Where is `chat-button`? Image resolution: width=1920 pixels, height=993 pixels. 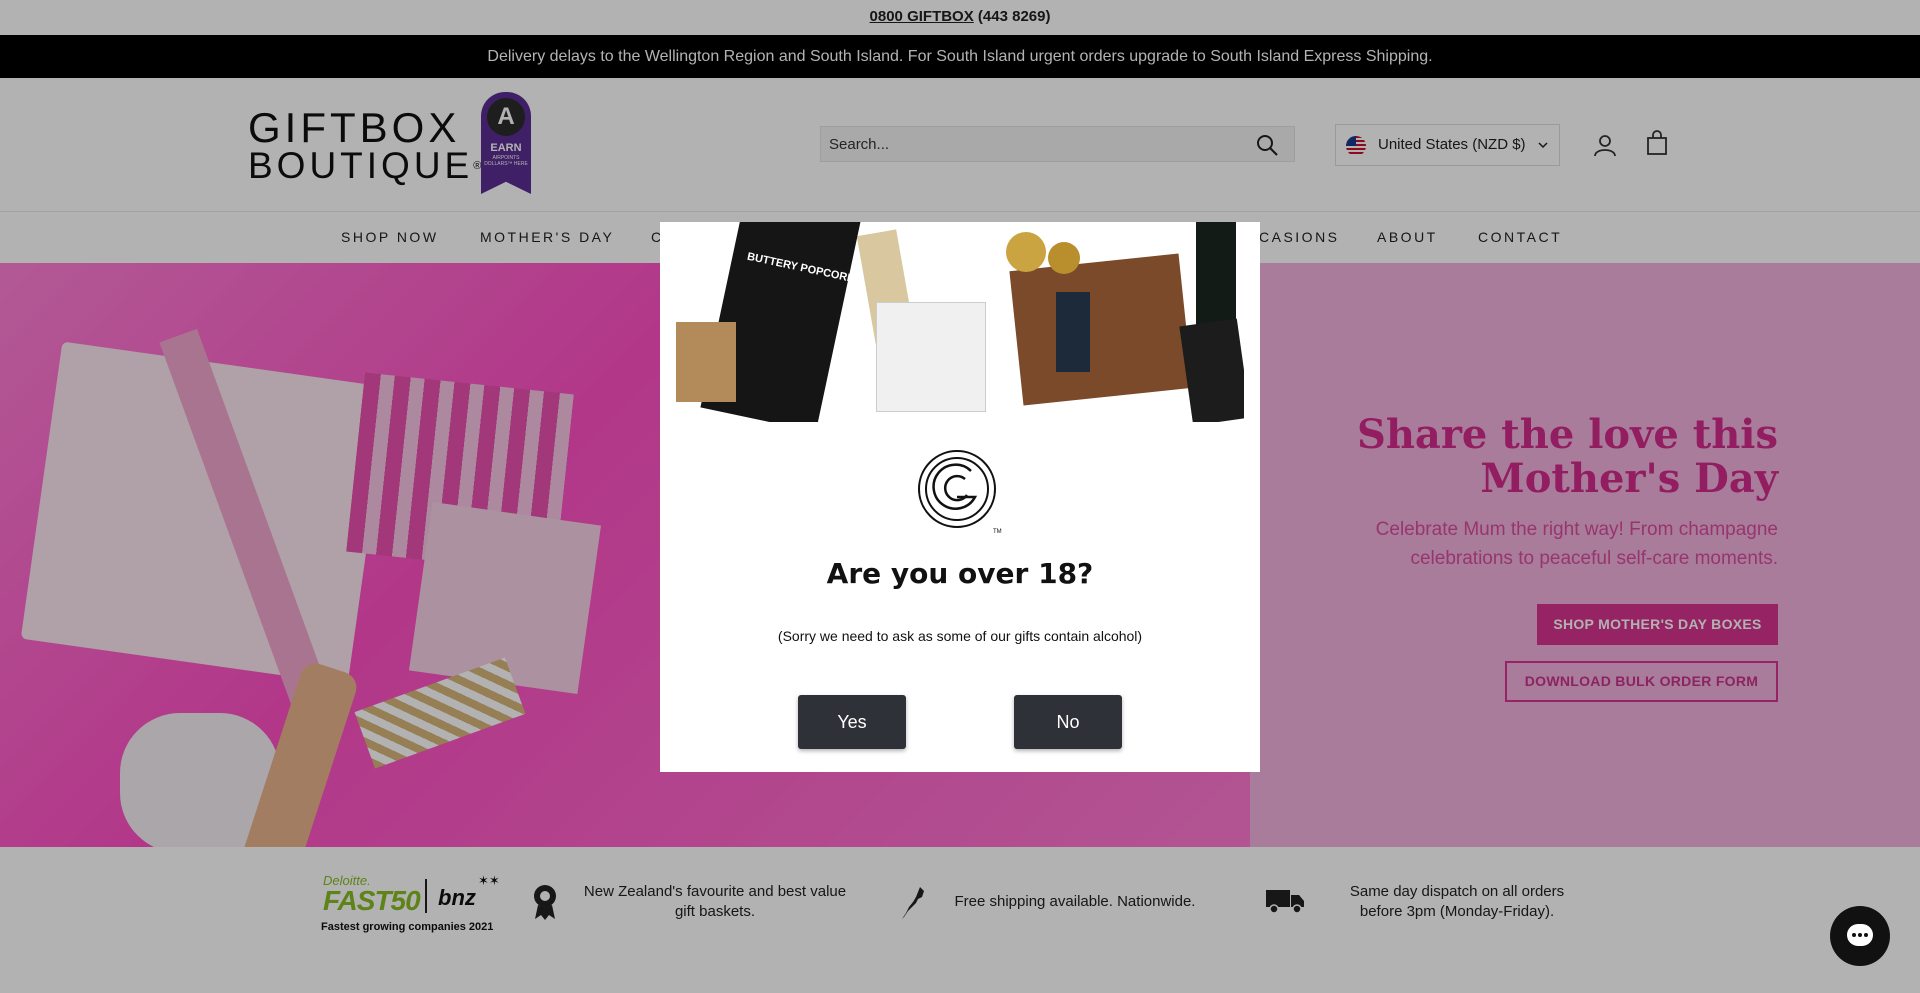
chat-button is located at coordinates (1860, 936).